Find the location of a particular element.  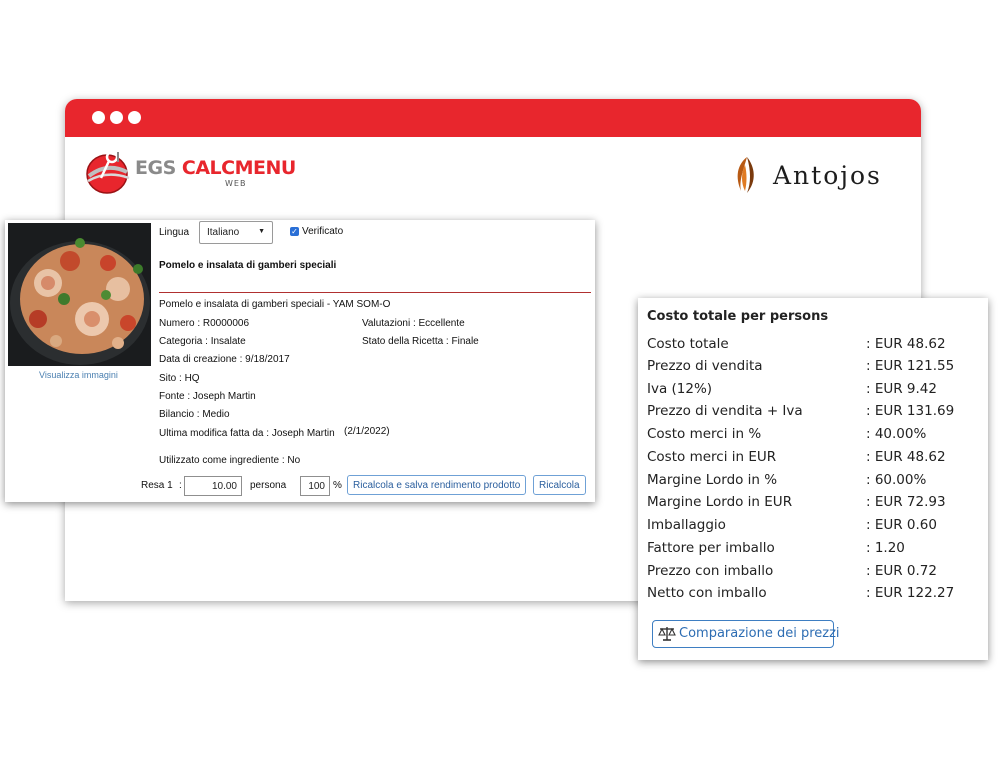

recipe-title: Pomelo e insalata di gamberi speciali is located at coordinates (248, 265).